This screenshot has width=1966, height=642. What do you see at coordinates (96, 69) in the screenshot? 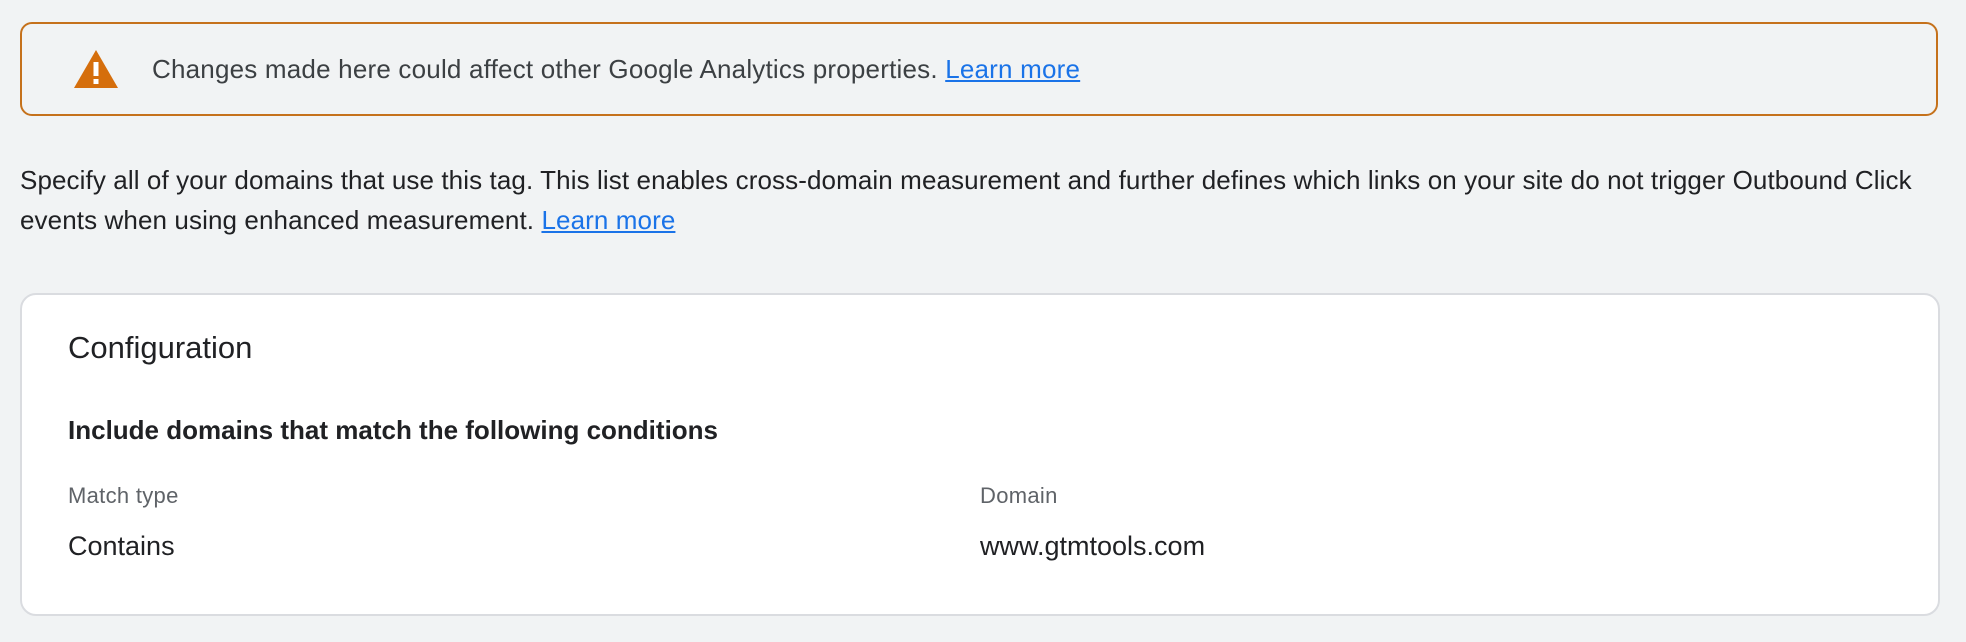
I see `warning-icon` at bounding box center [96, 69].